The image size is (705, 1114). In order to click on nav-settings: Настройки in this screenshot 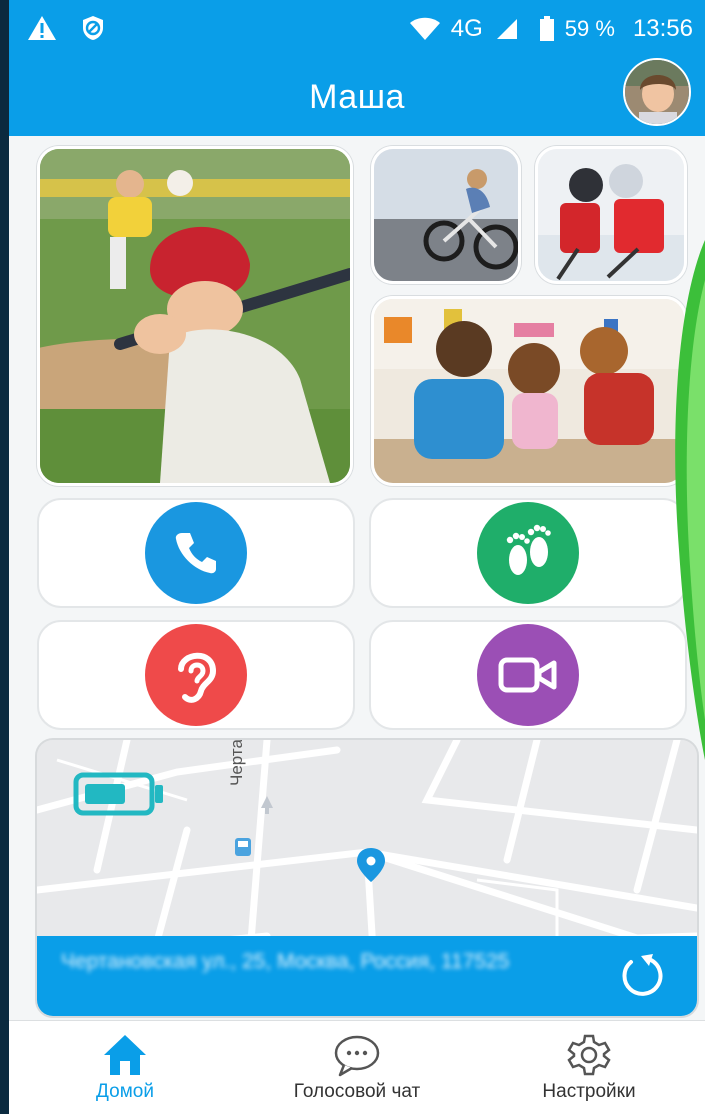, I will do `click(589, 1067)`.